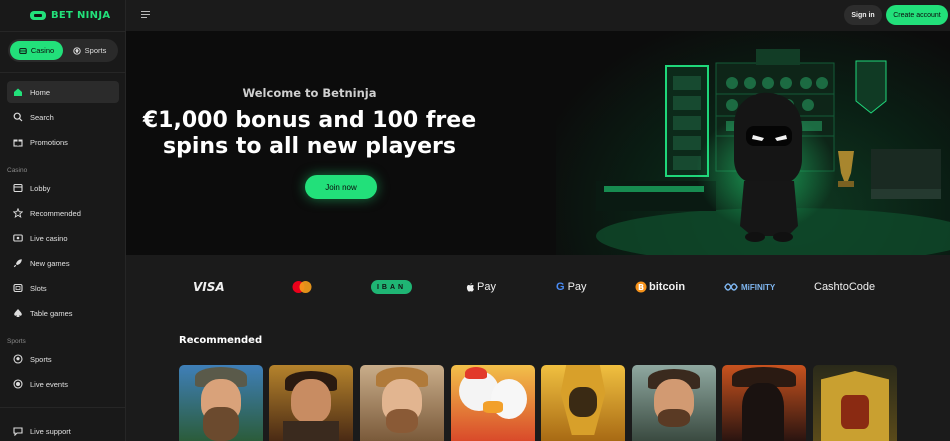  What do you see at coordinates (302, 287) in the screenshot?
I see `mastercard-logo` at bounding box center [302, 287].